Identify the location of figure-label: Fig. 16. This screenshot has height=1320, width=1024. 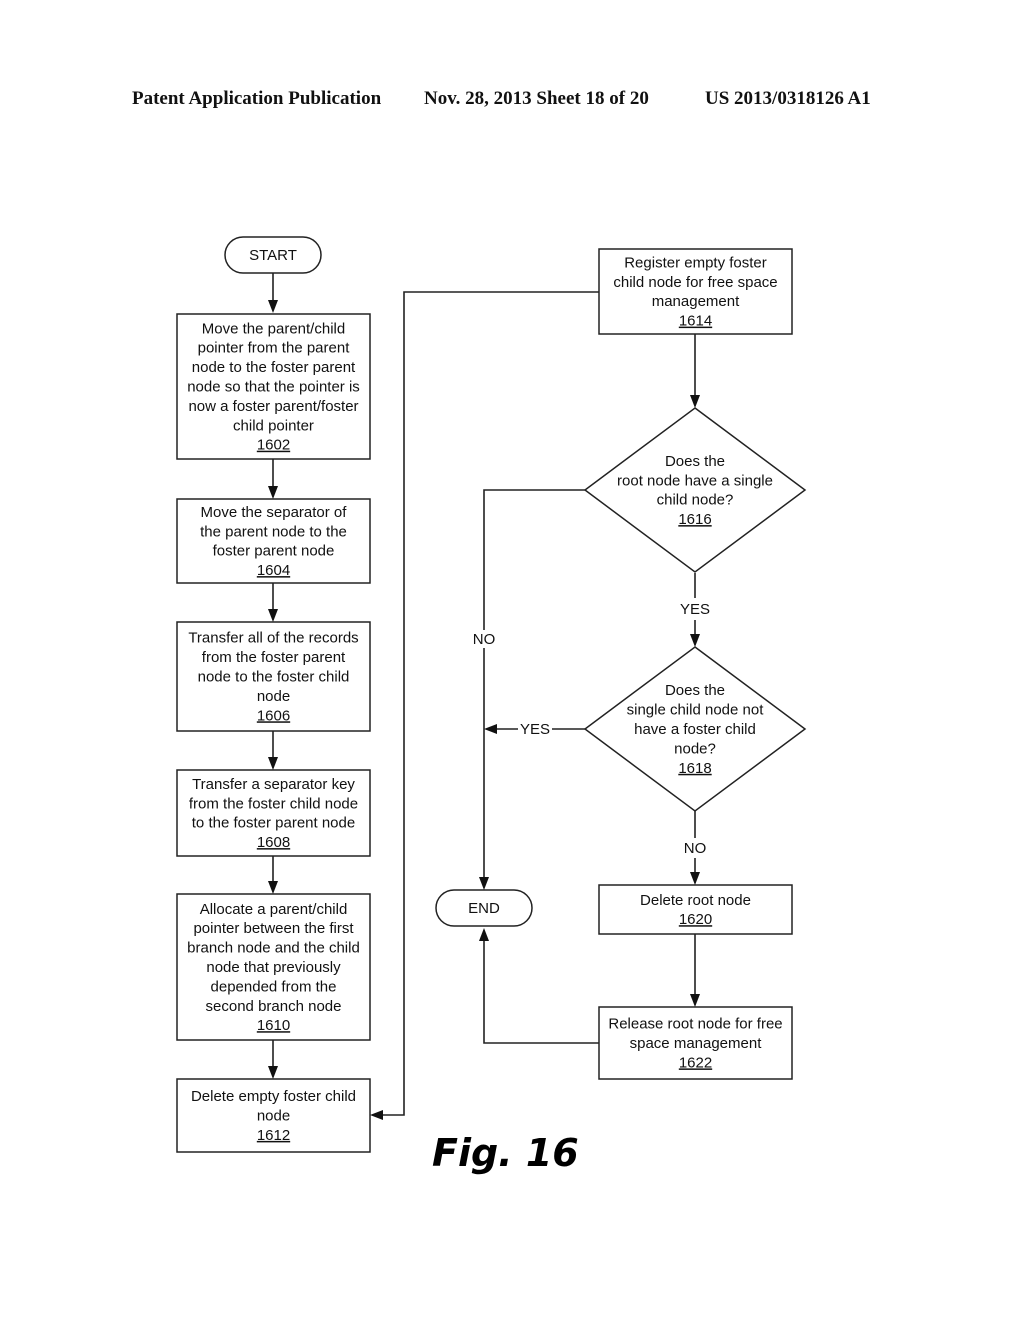
(505, 1153).